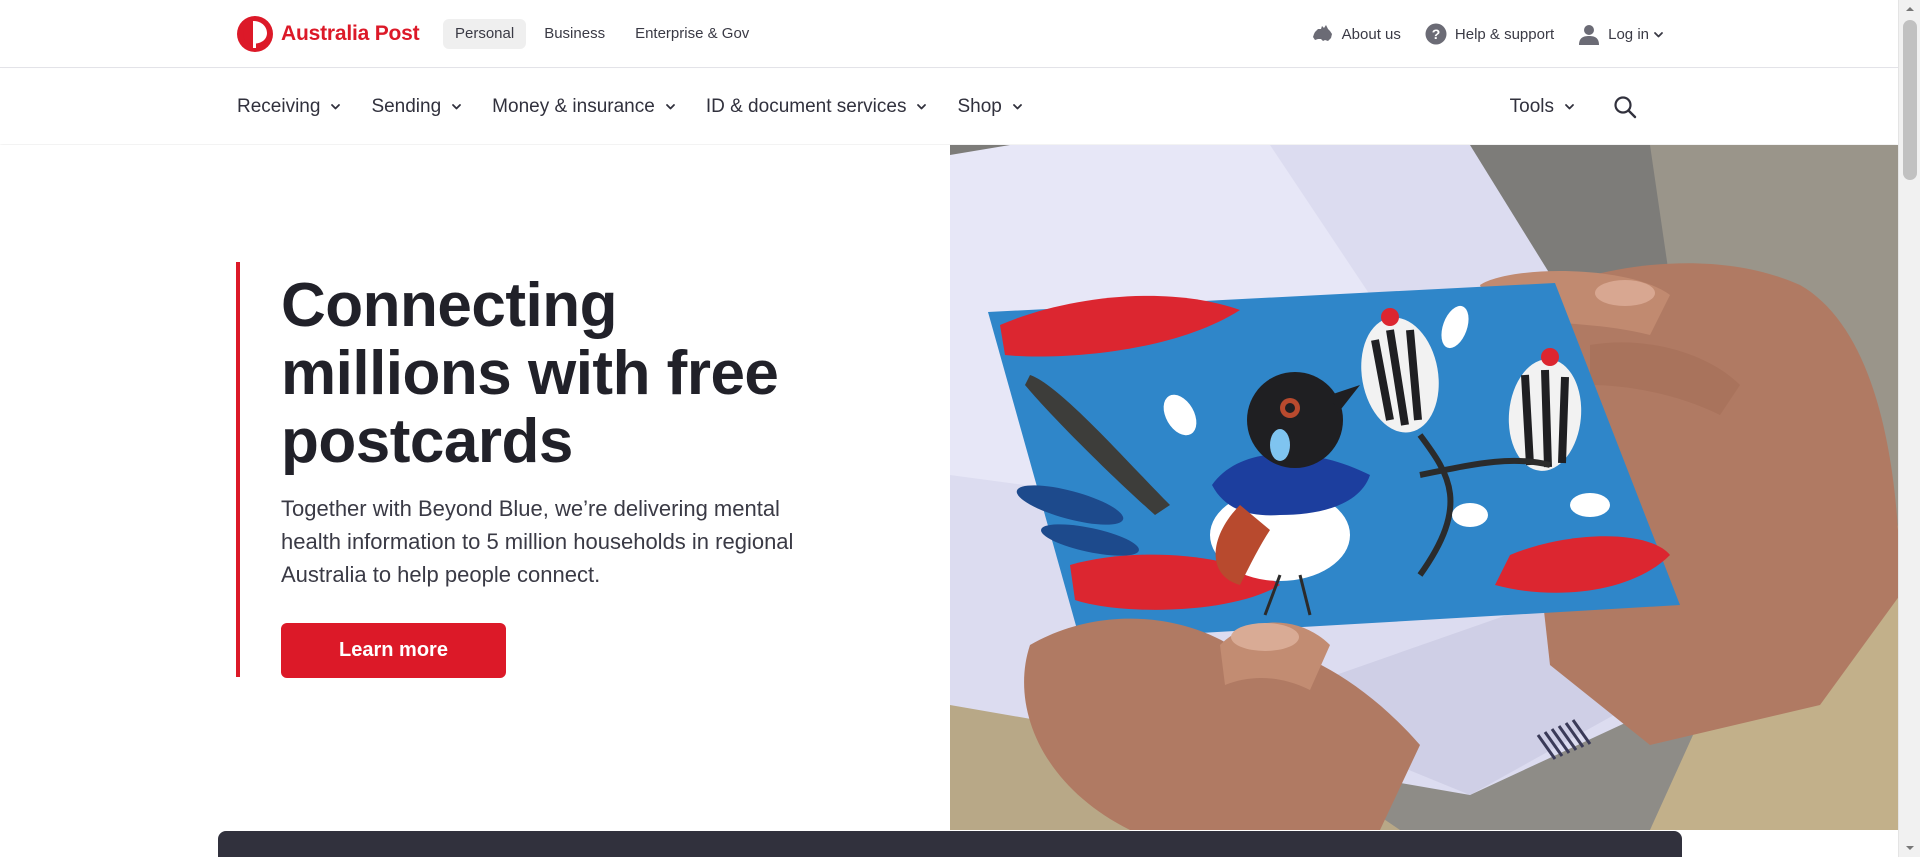 The image size is (1920, 857). I want to click on question-circle-icon: ?, so click(1436, 34).